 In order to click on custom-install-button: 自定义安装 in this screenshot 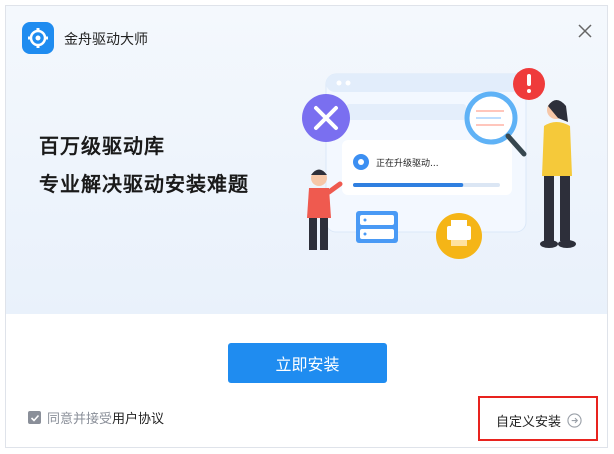, I will do `click(539, 420)`.